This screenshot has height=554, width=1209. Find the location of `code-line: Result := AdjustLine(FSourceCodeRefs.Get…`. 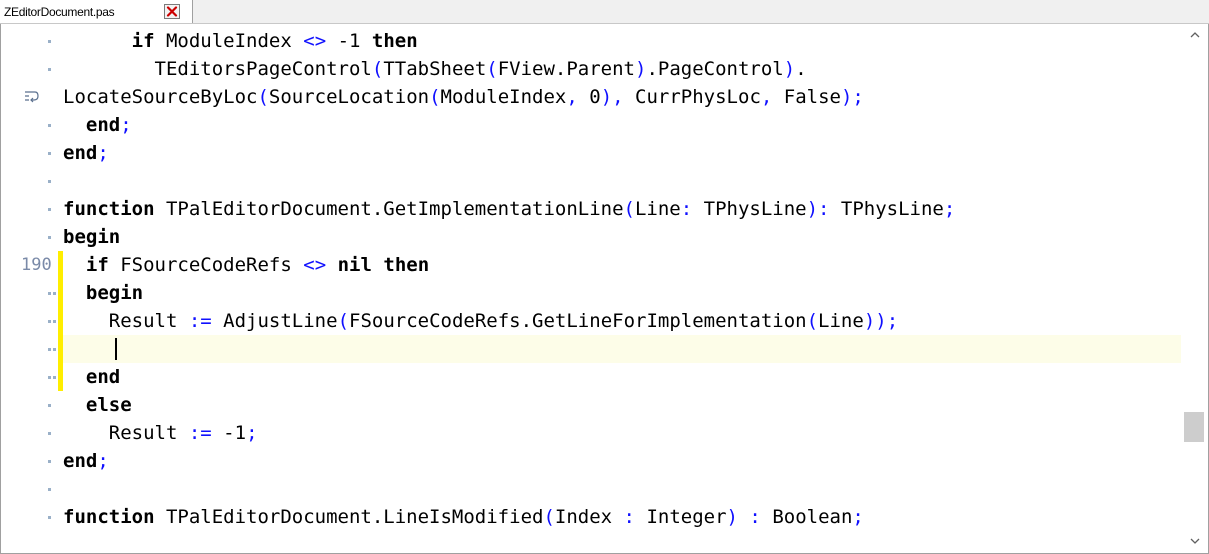

code-line: Result := AdjustLine(FSourceCodeRefs.Get… is located at coordinates (622, 321).